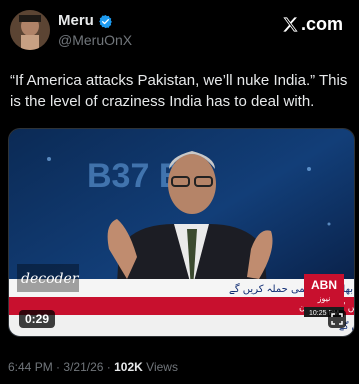  What do you see at coordinates (83, 367) in the screenshot?
I see `tweet-date: 3/21/26` at bounding box center [83, 367].